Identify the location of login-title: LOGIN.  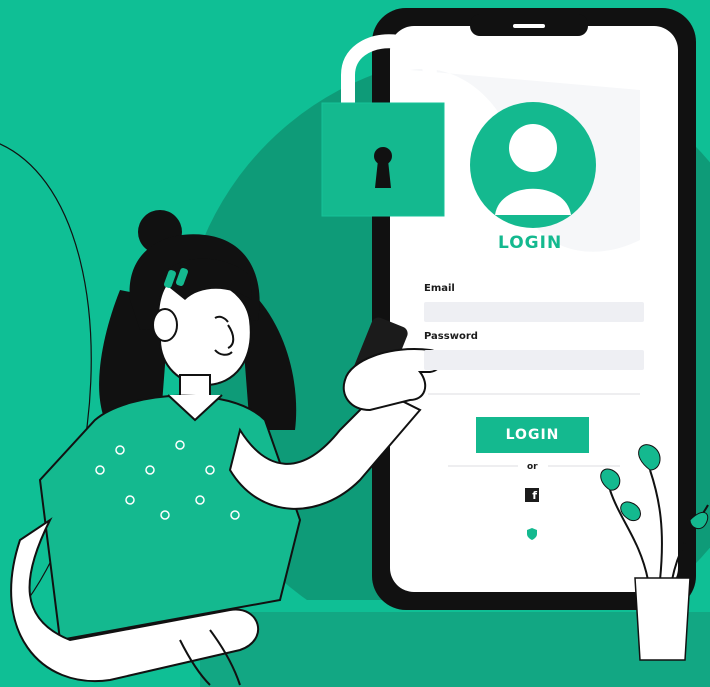
(530, 243).